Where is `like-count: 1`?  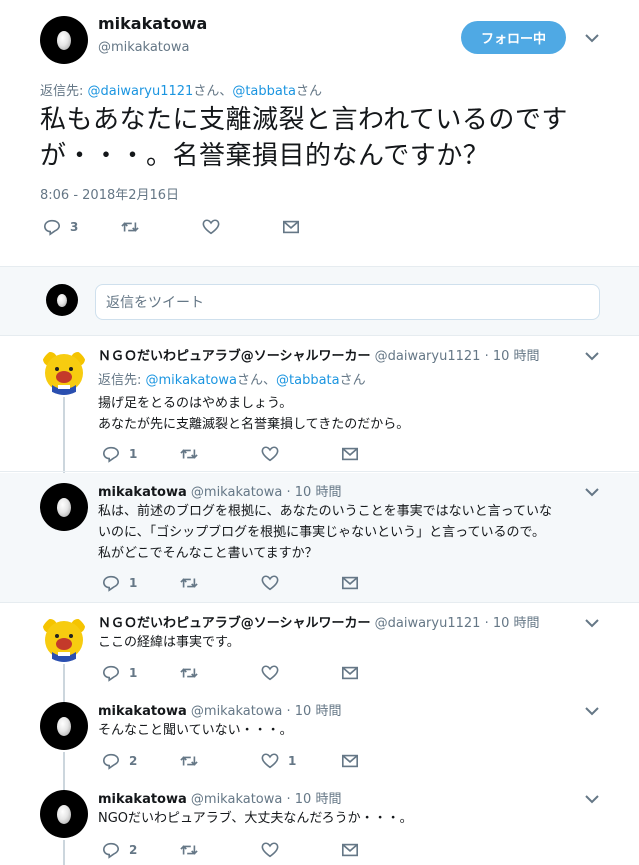 like-count: 1 is located at coordinates (292, 761).